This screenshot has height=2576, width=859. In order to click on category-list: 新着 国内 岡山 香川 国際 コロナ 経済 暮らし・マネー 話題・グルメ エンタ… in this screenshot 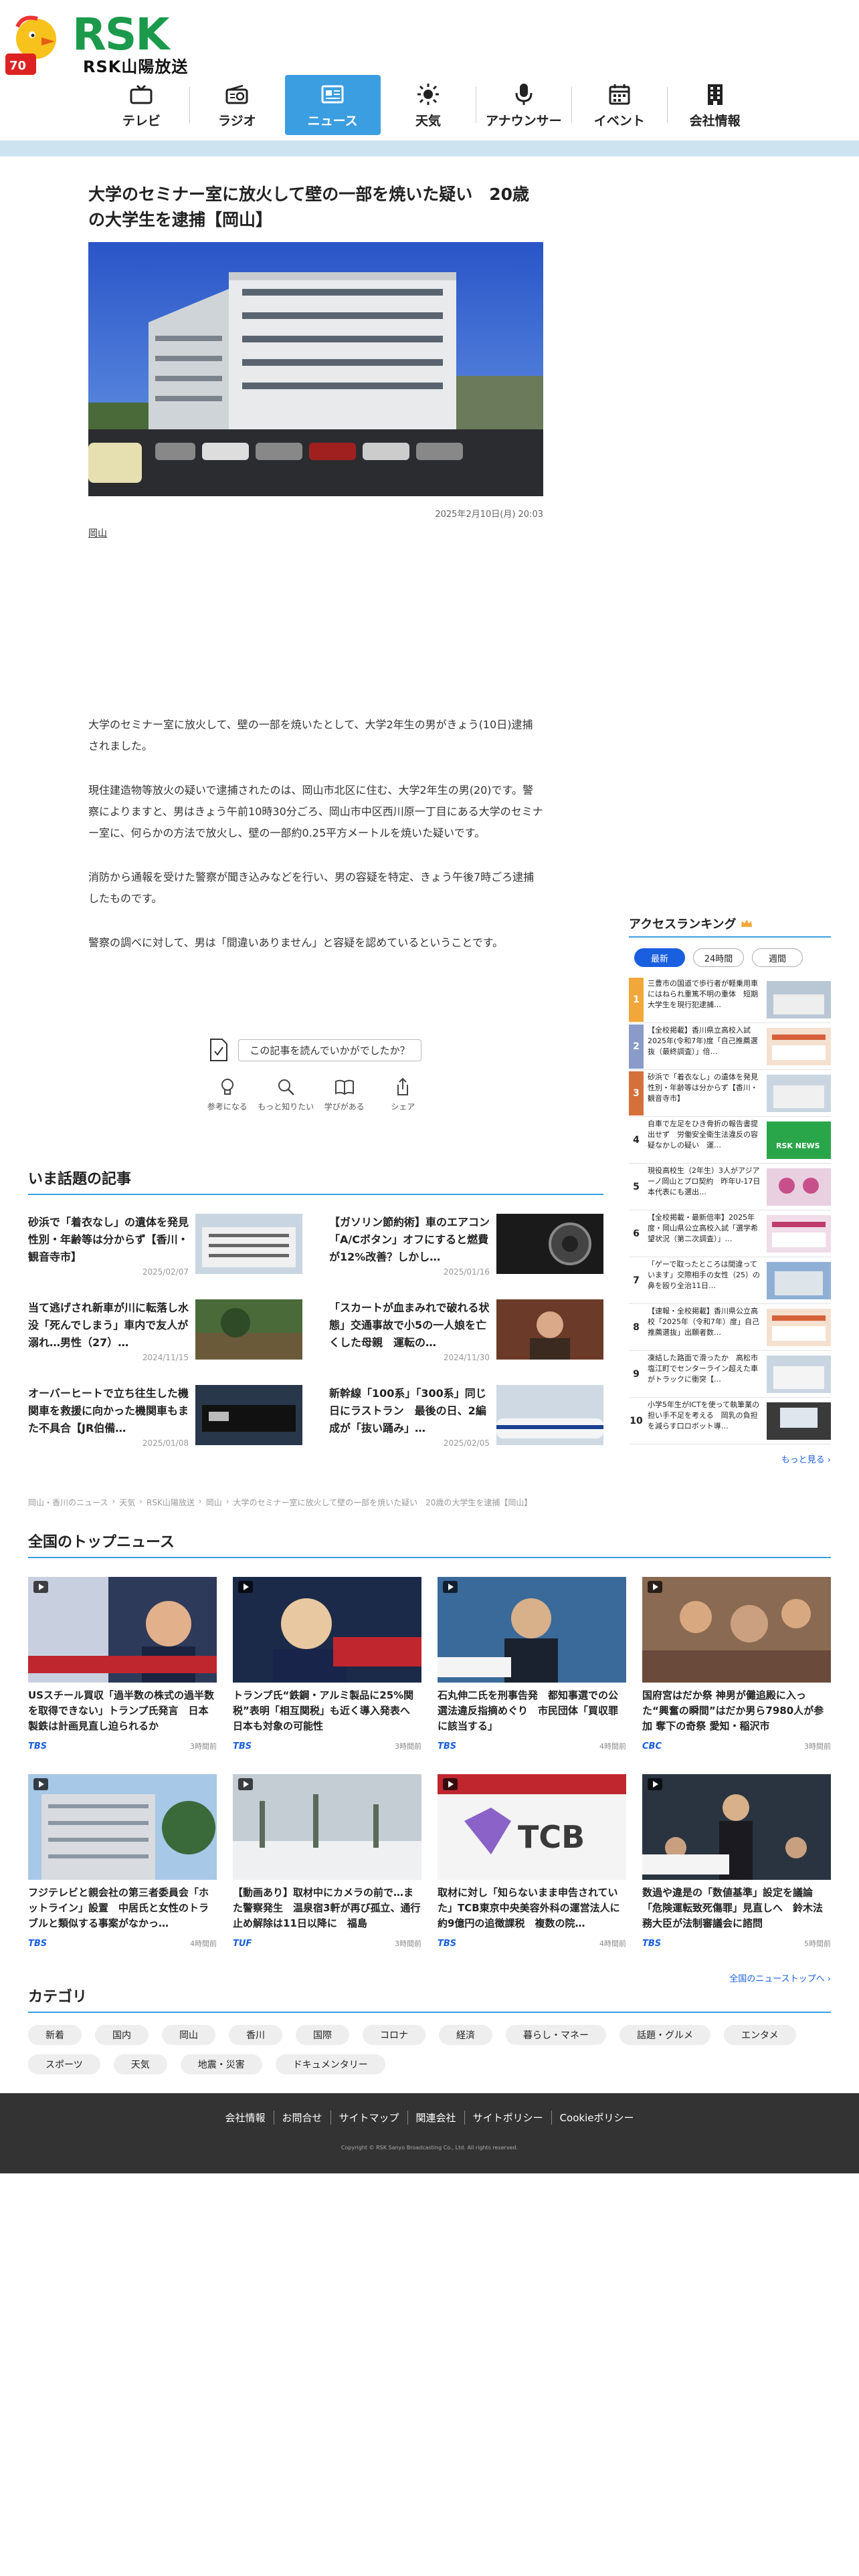, I will do `click(433, 2049)`.